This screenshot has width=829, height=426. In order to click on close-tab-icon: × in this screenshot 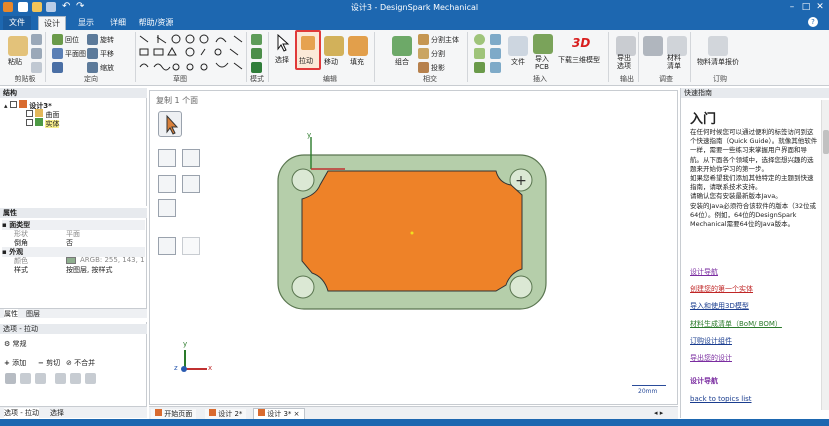, I will do `click(297, 414)`.